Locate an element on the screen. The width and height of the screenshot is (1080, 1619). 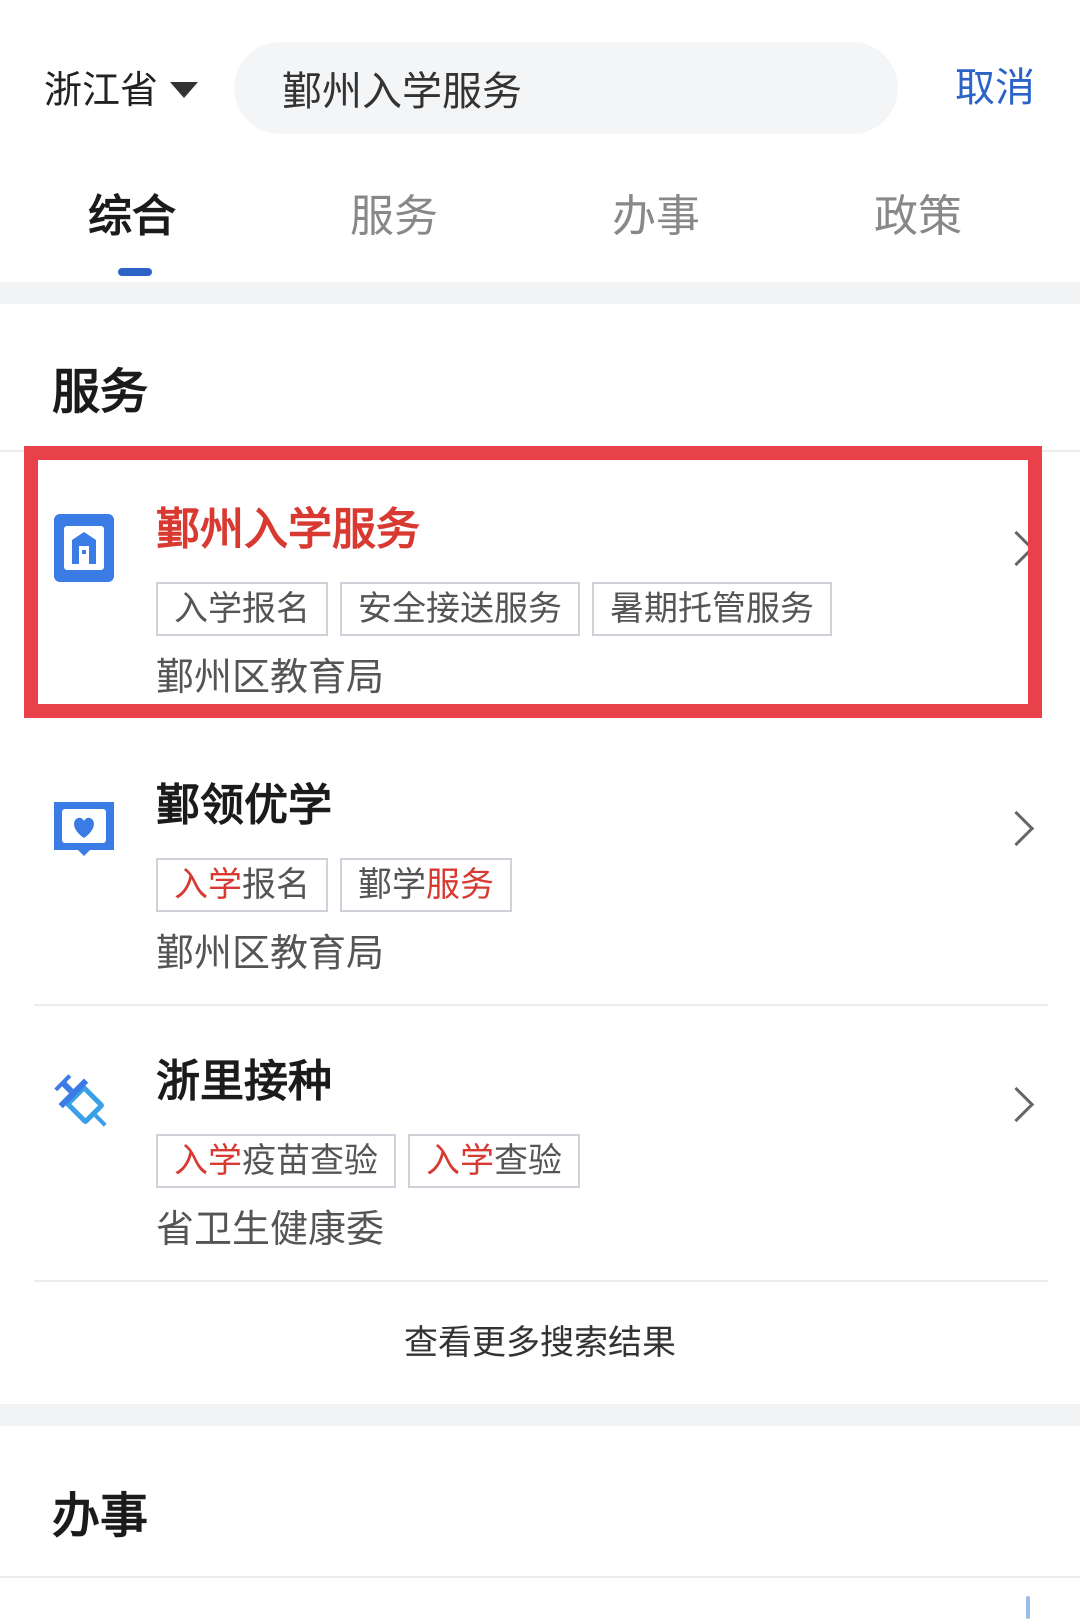
tag: 入学报名 is located at coordinates (242, 885).